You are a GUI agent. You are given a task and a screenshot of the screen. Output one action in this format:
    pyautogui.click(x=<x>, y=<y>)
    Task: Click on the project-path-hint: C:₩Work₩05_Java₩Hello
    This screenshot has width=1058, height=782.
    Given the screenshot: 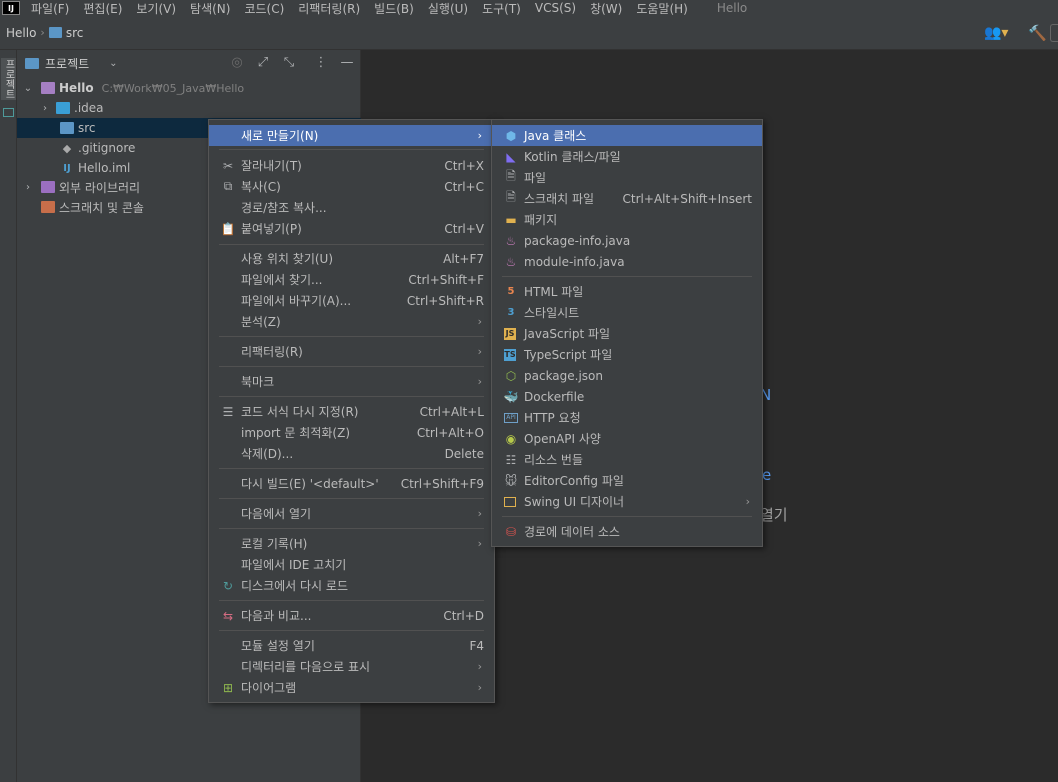 What is the action you would take?
    pyautogui.click(x=173, y=88)
    